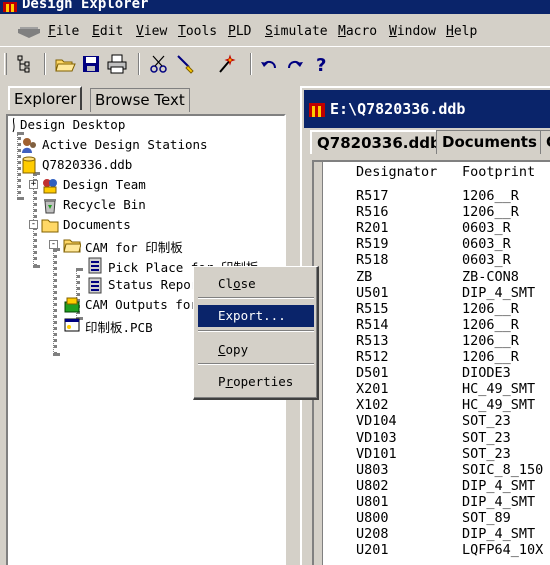 Image resolution: width=550 pixels, height=565 pixels. Describe the element at coordinates (357, 31) in the screenshot. I see `menu-macro: Macro` at that location.